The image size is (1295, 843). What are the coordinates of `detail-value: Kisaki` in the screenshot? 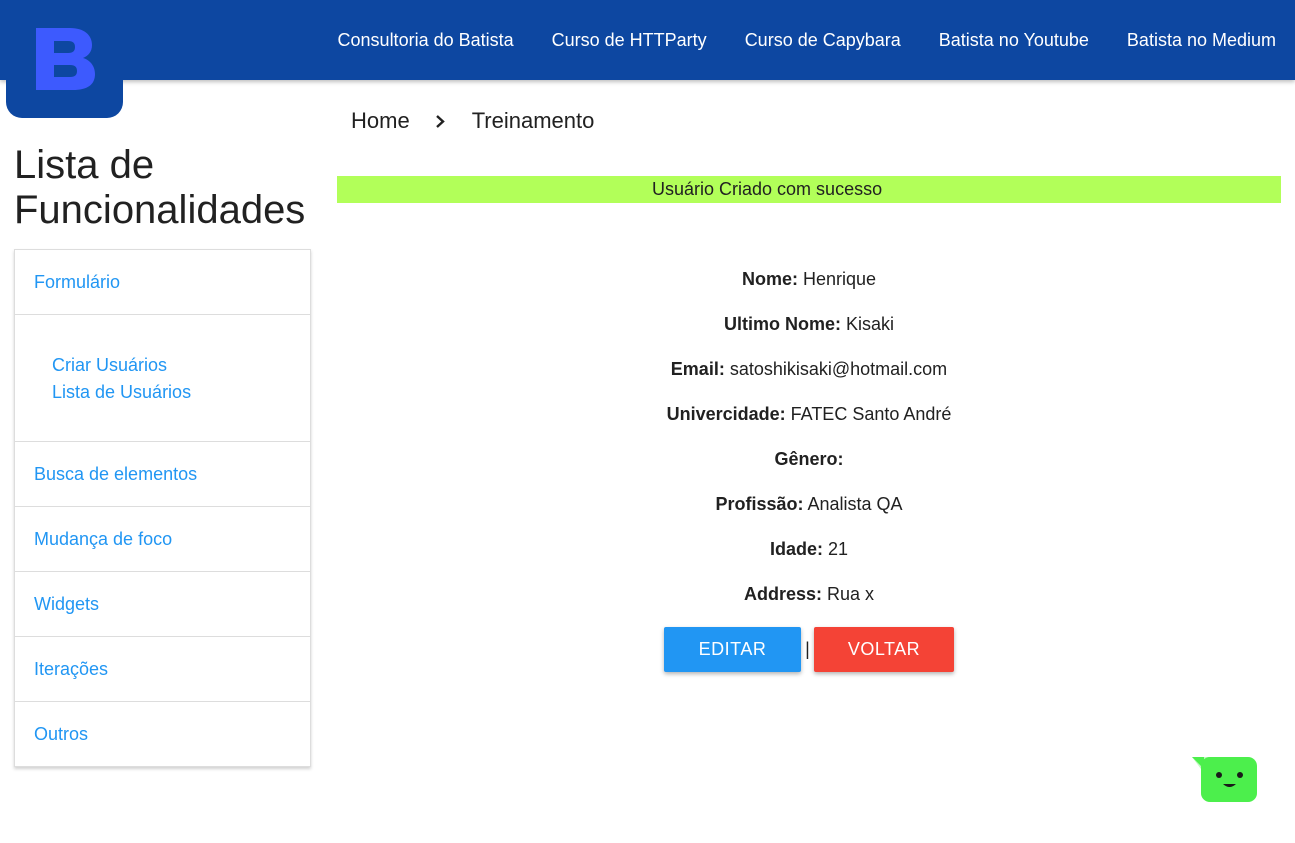 It's located at (867, 324).